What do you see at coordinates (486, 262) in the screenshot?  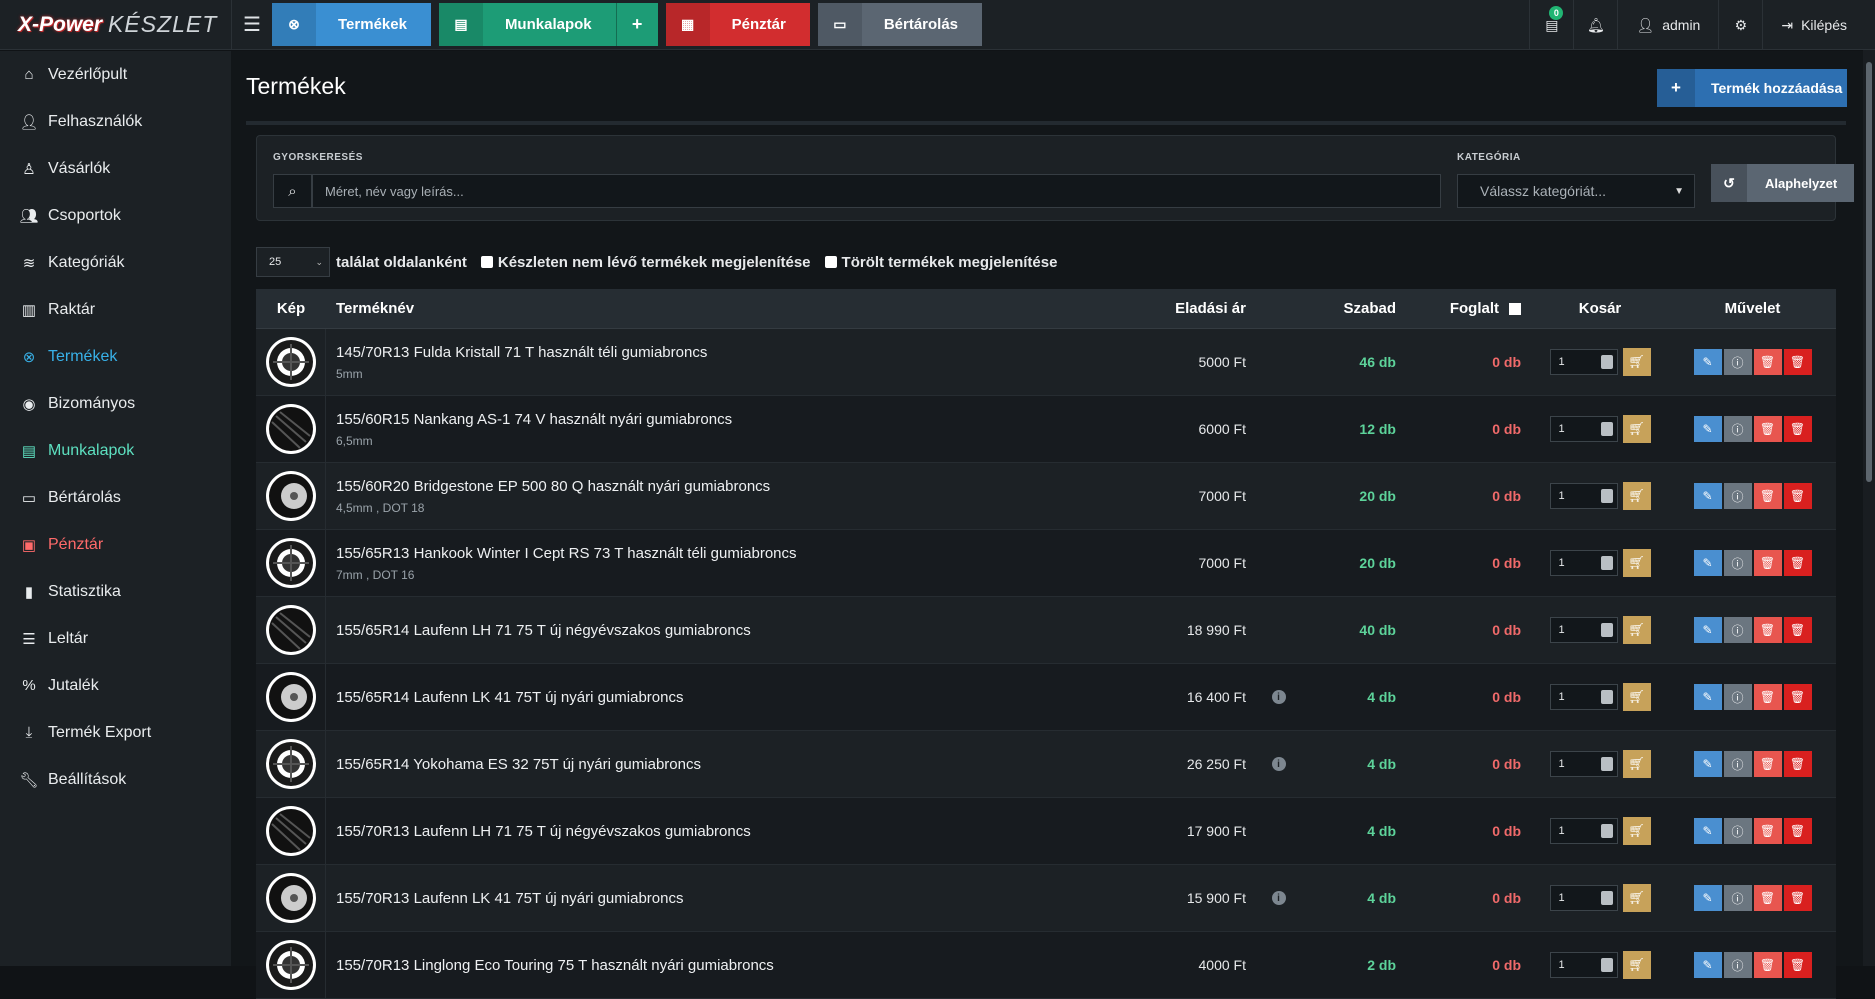 I see `show-out-of-stock-checkbox` at bounding box center [486, 262].